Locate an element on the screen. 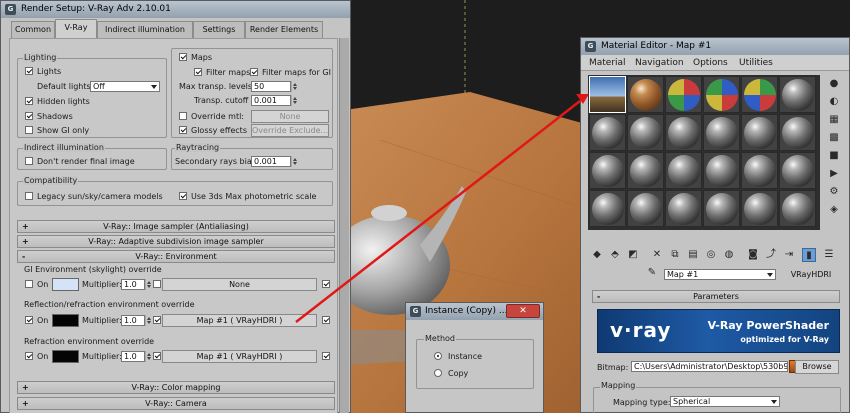 This screenshot has height=413, width=850. close-button: ✕ is located at coordinates (523, 311).